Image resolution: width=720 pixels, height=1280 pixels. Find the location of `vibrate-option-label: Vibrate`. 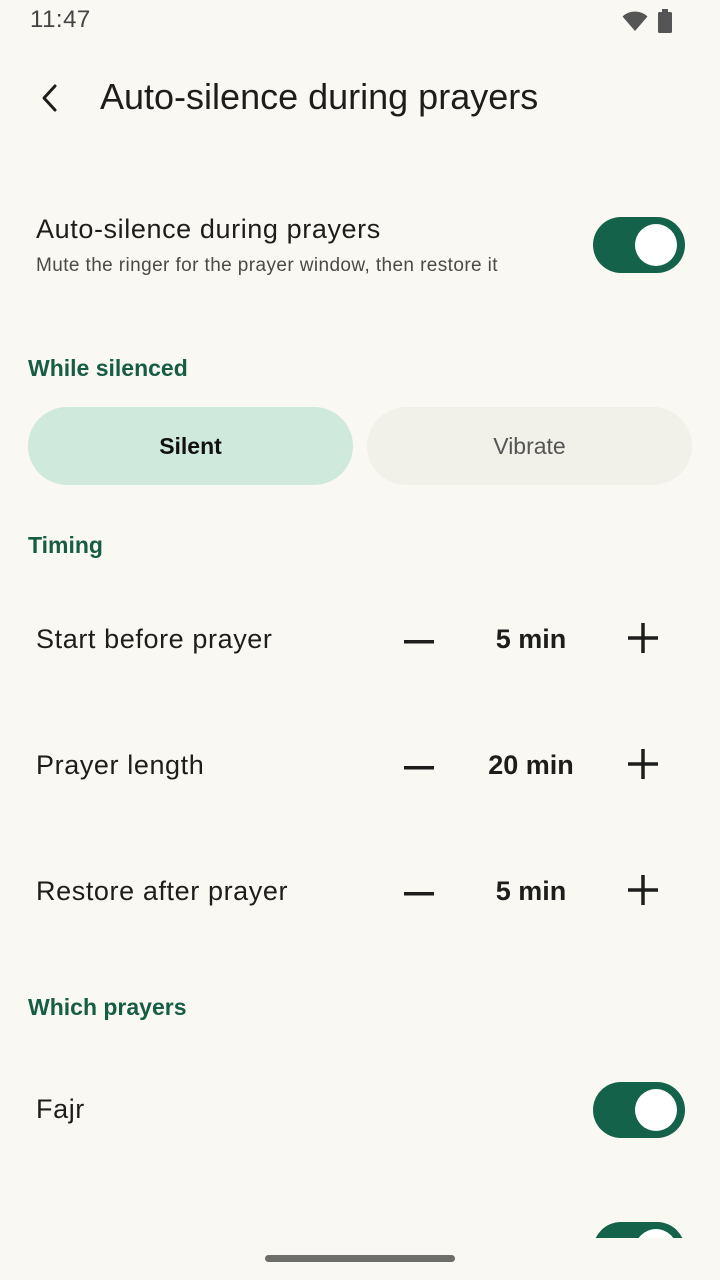

vibrate-option-label: Vibrate is located at coordinates (529, 445).